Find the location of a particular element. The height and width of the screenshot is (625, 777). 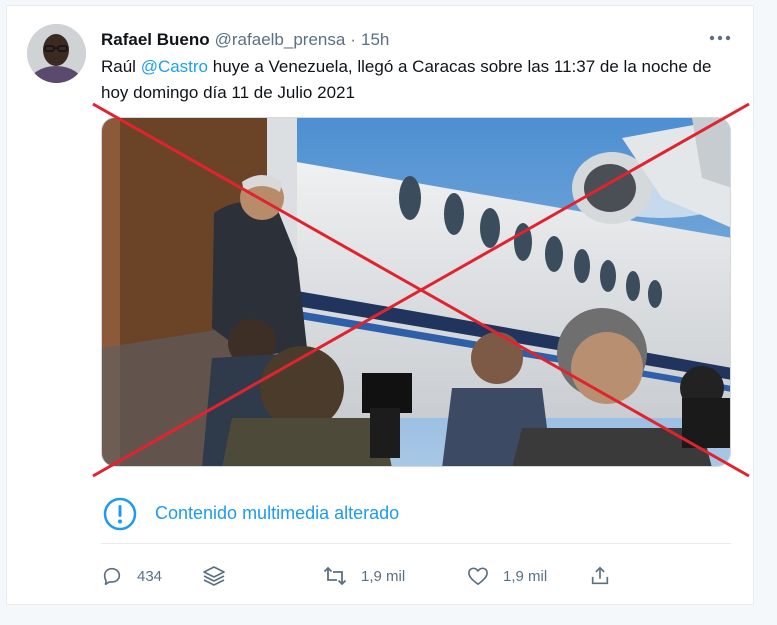

reply-button: 434 is located at coordinates (151, 576).